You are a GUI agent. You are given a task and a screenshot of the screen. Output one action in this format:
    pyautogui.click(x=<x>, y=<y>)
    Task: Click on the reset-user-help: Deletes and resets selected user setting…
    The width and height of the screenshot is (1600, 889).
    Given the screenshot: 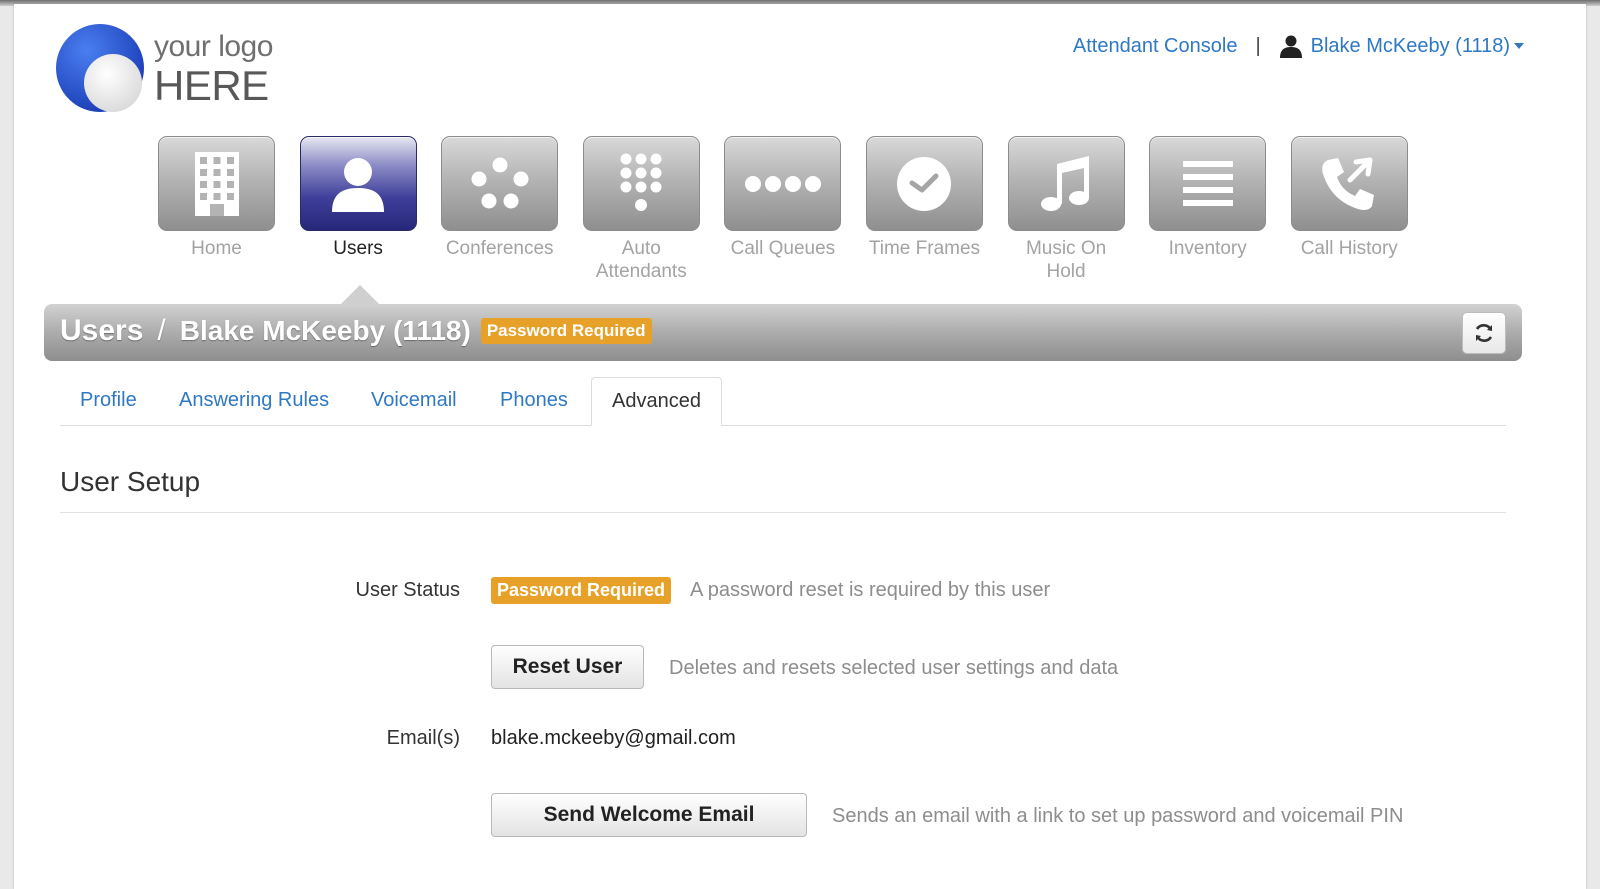 What is the action you would take?
    pyautogui.click(x=894, y=668)
    